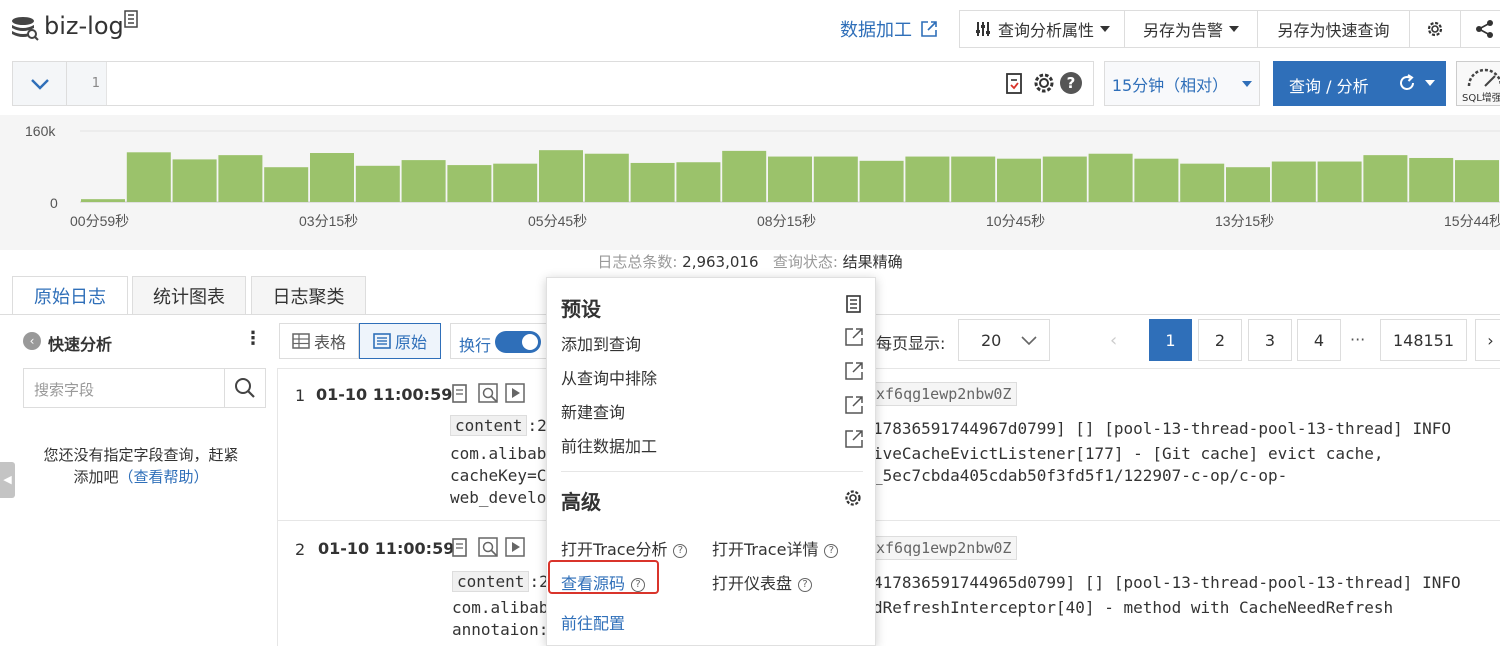 The height and width of the screenshot is (646, 1500). What do you see at coordinates (189, 295) in the screenshot?
I see `tab-charts: 统计图表` at bounding box center [189, 295].